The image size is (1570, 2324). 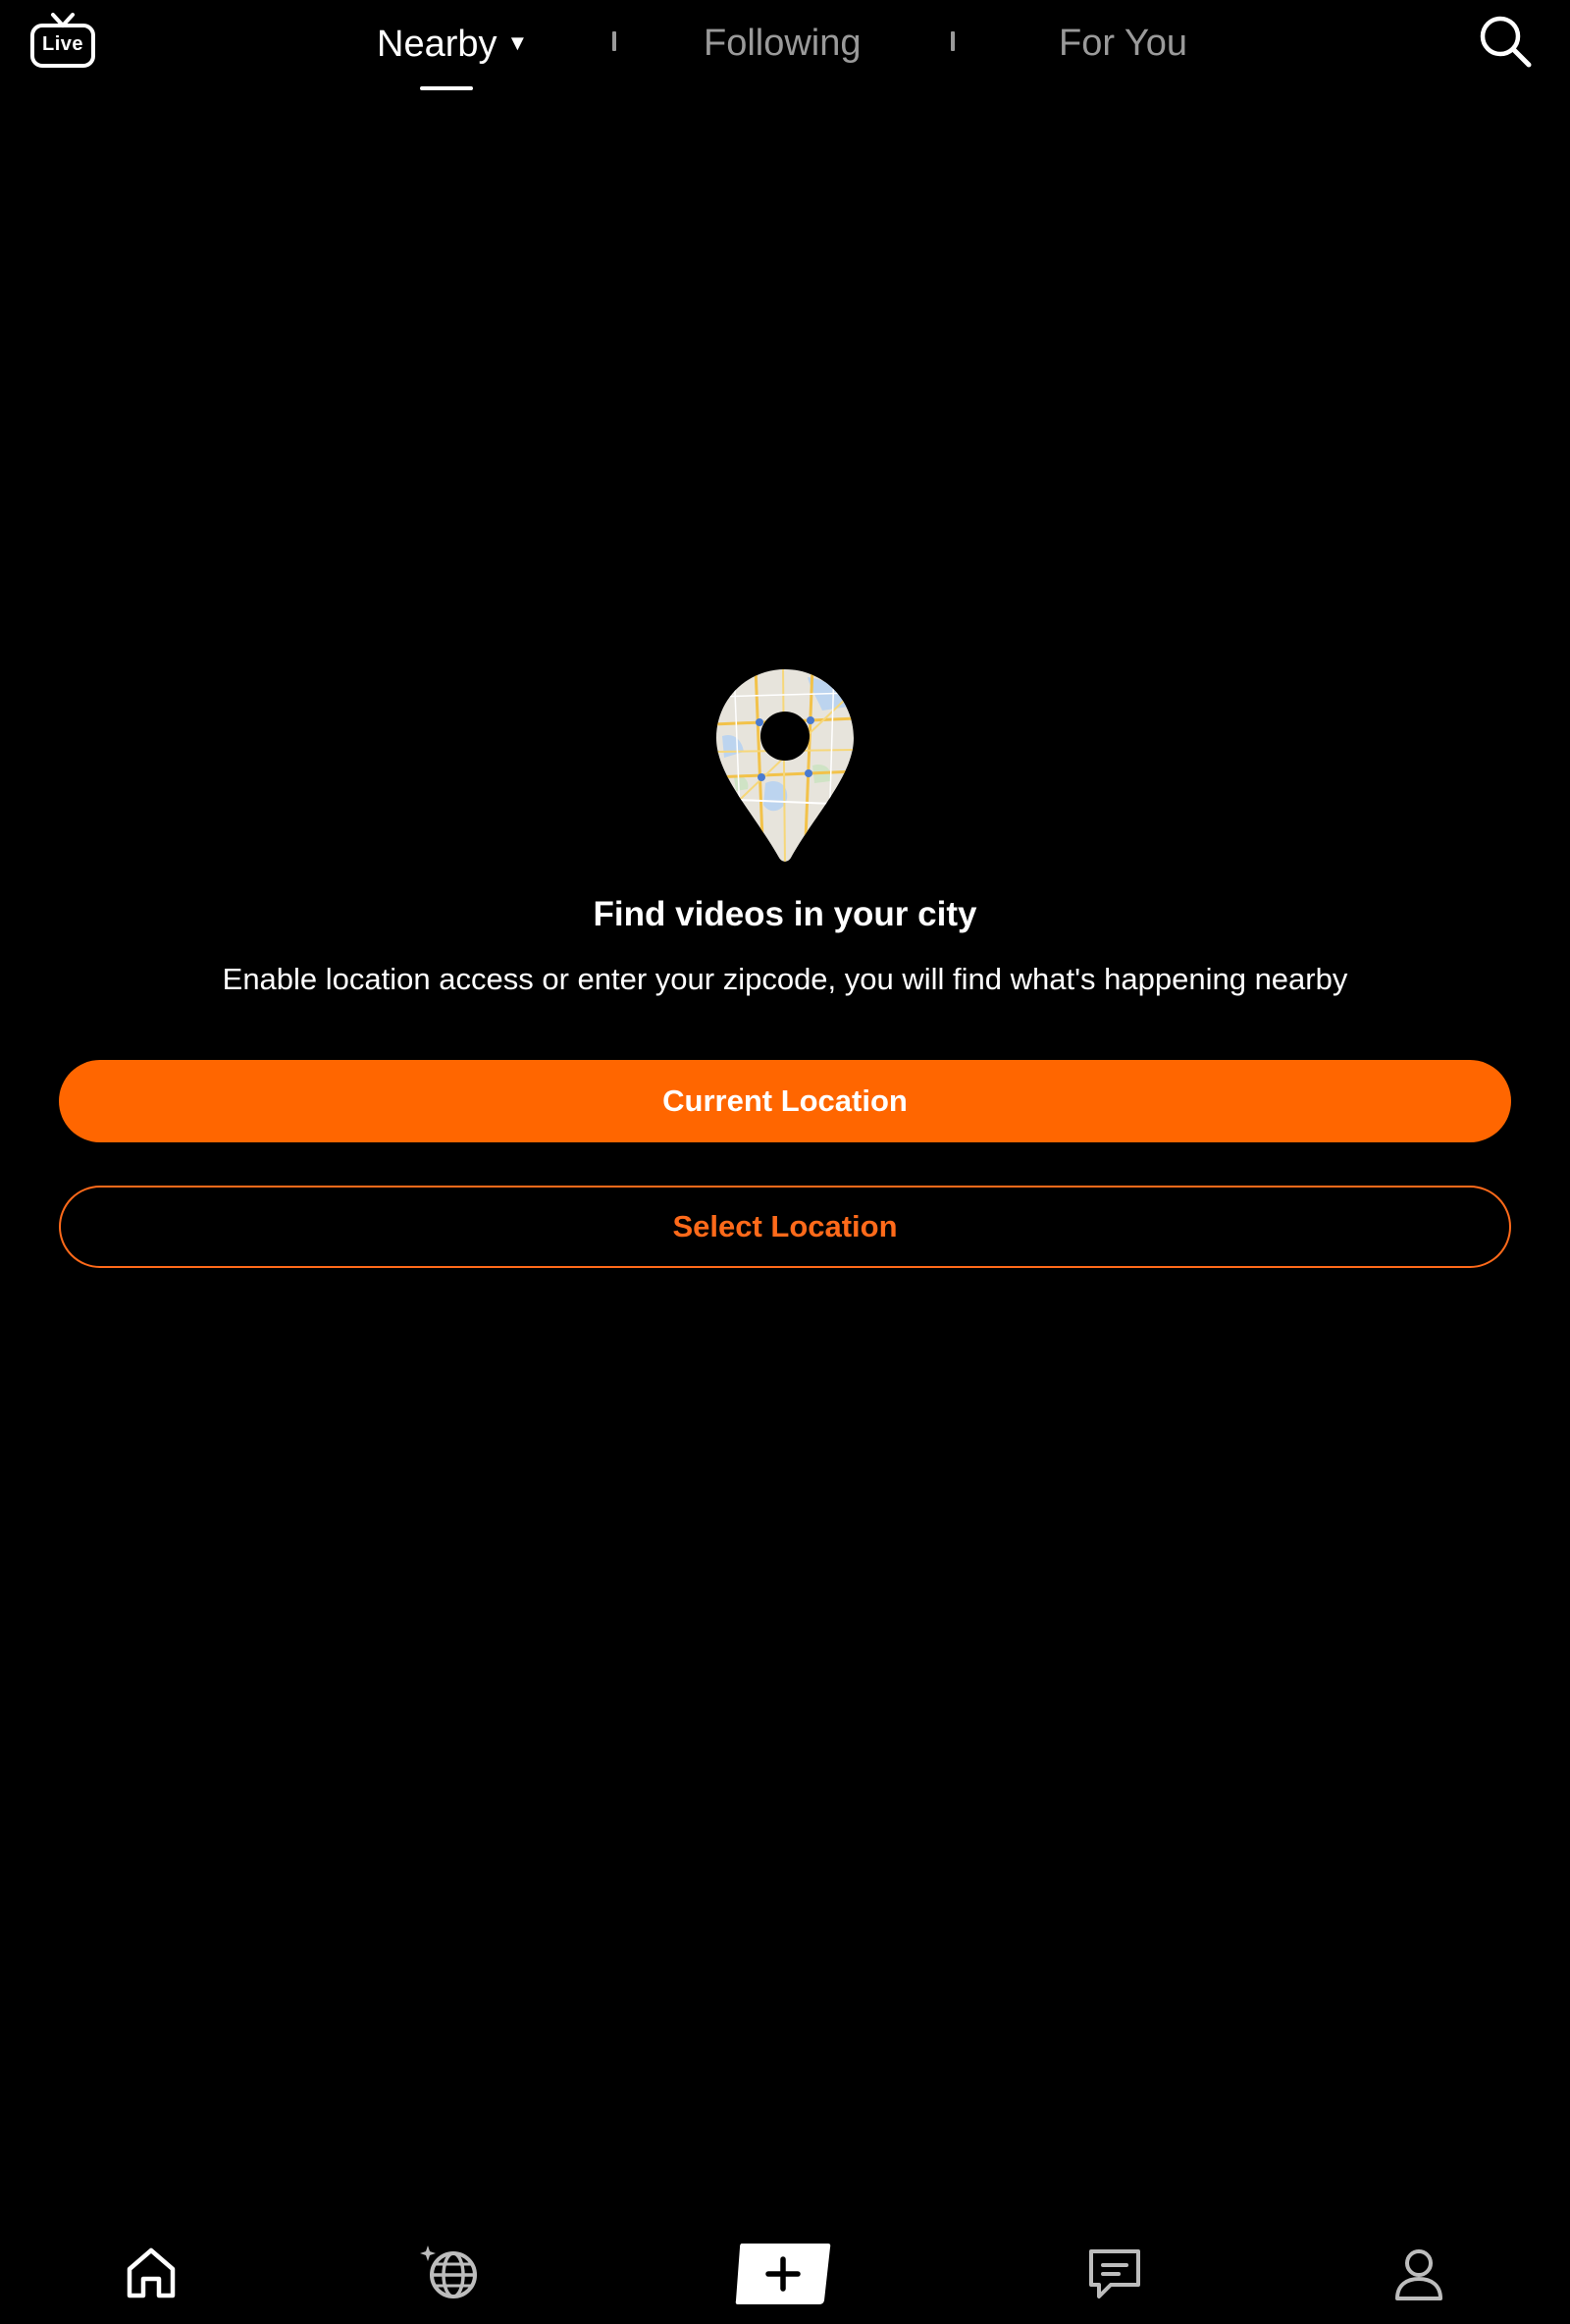 What do you see at coordinates (785, 1227) in the screenshot?
I see `select-location-button: Select Location` at bounding box center [785, 1227].